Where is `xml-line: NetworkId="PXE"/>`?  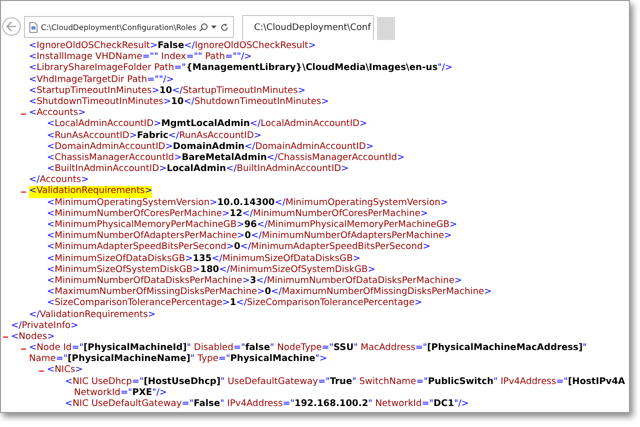
xml-line: NetworkId="PXE"/> is located at coordinates (121, 393).